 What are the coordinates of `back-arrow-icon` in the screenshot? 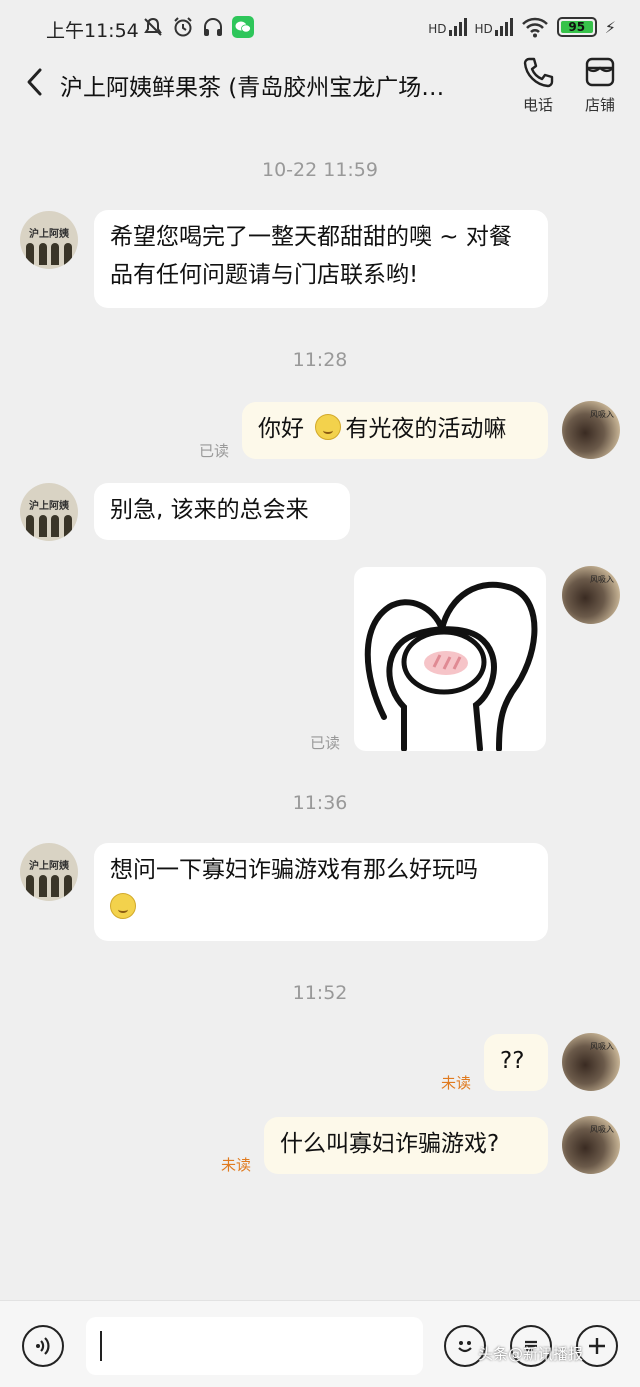 It's located at (34, 82).